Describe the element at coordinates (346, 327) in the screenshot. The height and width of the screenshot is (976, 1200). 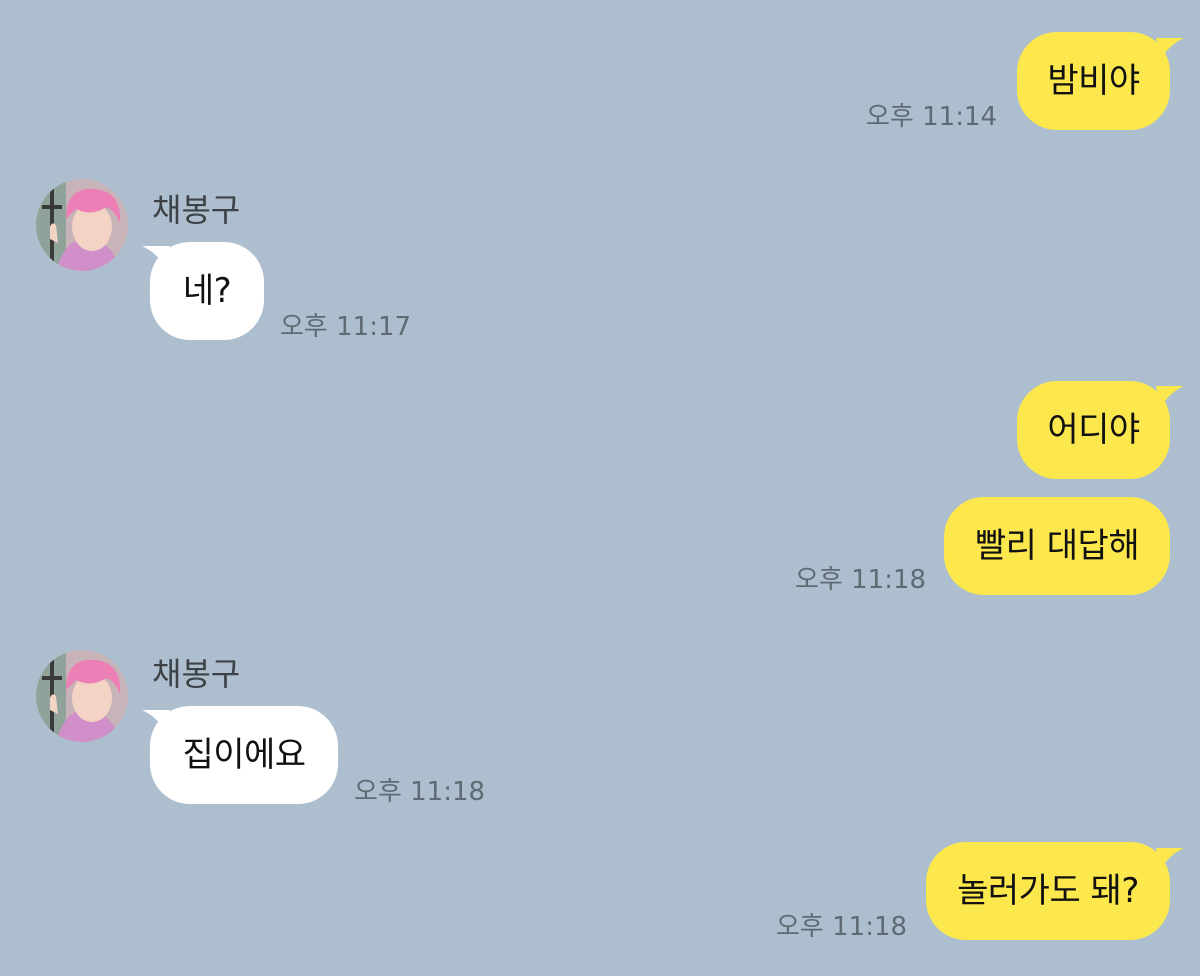
I see `message-timestamp: 오후 11:17` at that location.